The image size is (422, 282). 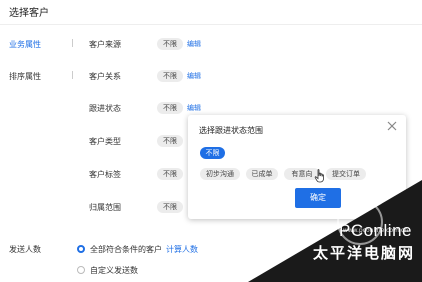 What do you see at coordinates (220, 174) in the screenshot?
I see `popup-option-initial-contact: 初步沟通` at bounding box center [220, 174].